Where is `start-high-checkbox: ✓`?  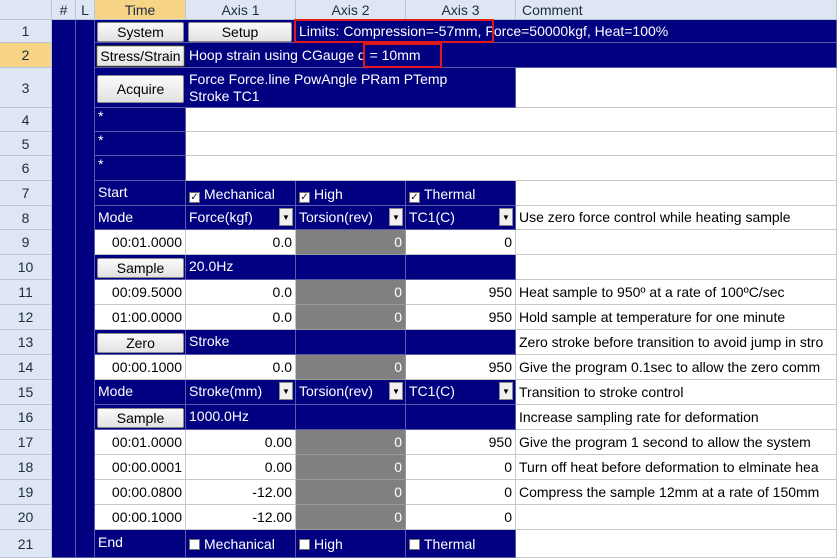
start-high-checkbox: ✓ is located at coordinates (304, 197).